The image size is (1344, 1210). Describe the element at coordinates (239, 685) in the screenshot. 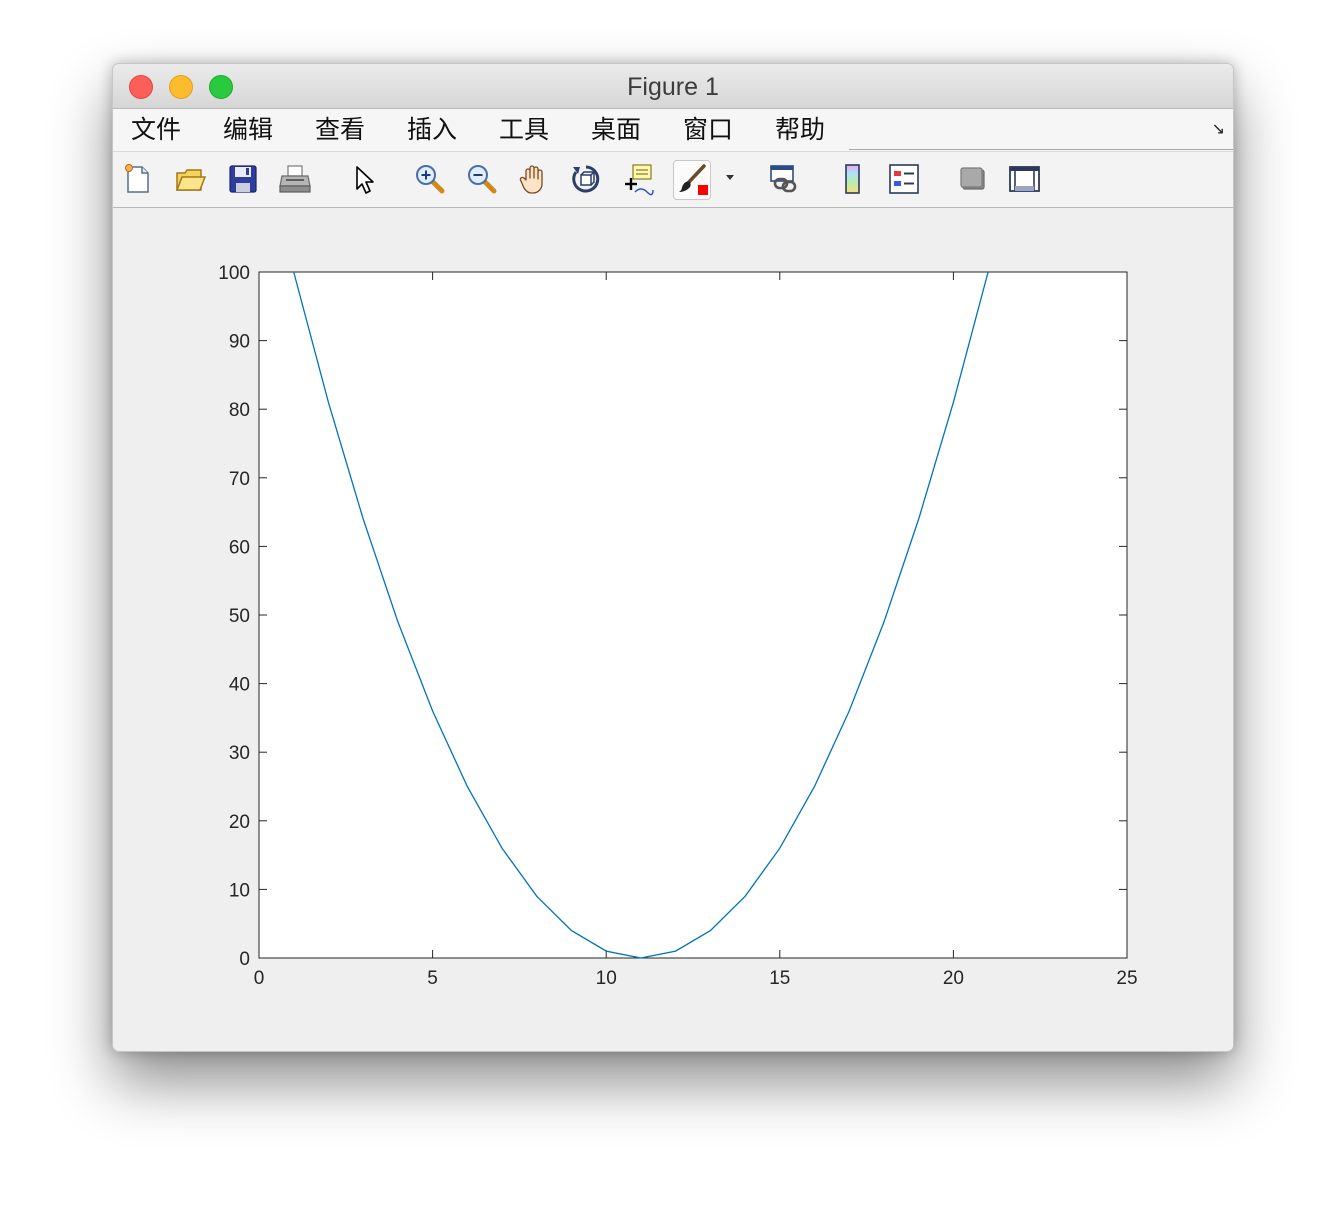

I see `y-tick-label: 40` at that location.